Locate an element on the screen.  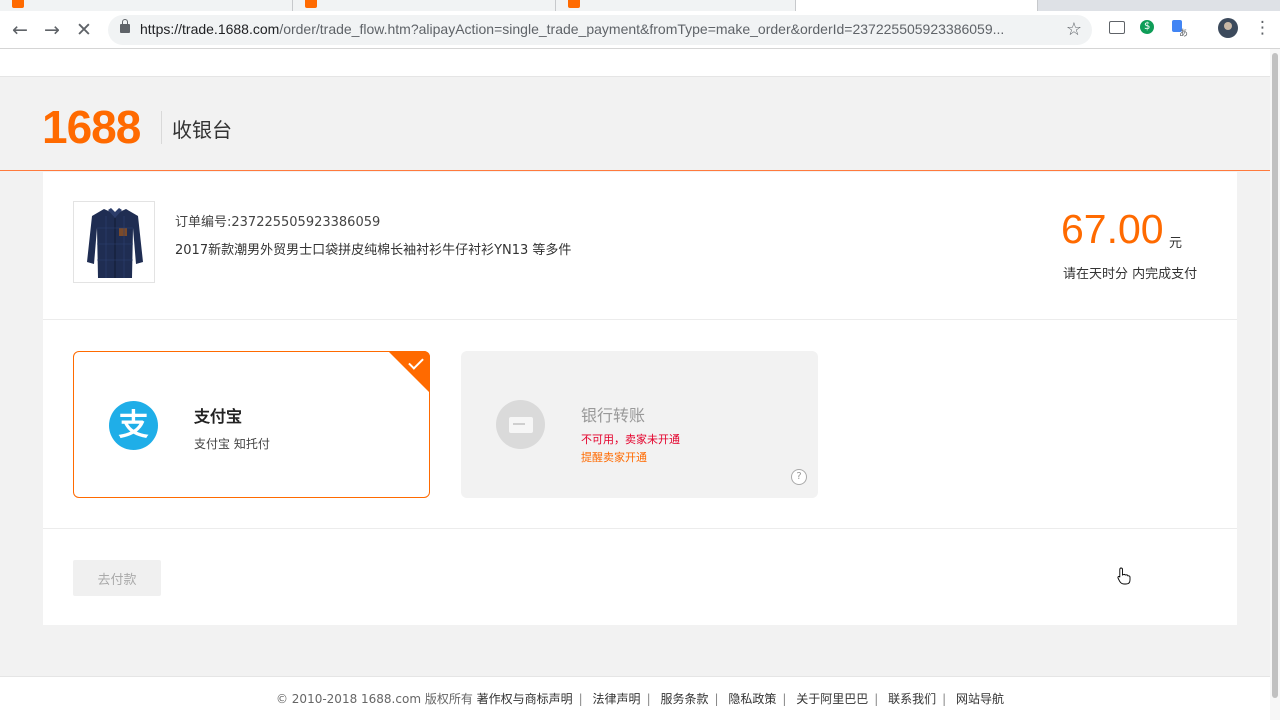
footer-link: 网站导航 is located at coordinates (980, 699).